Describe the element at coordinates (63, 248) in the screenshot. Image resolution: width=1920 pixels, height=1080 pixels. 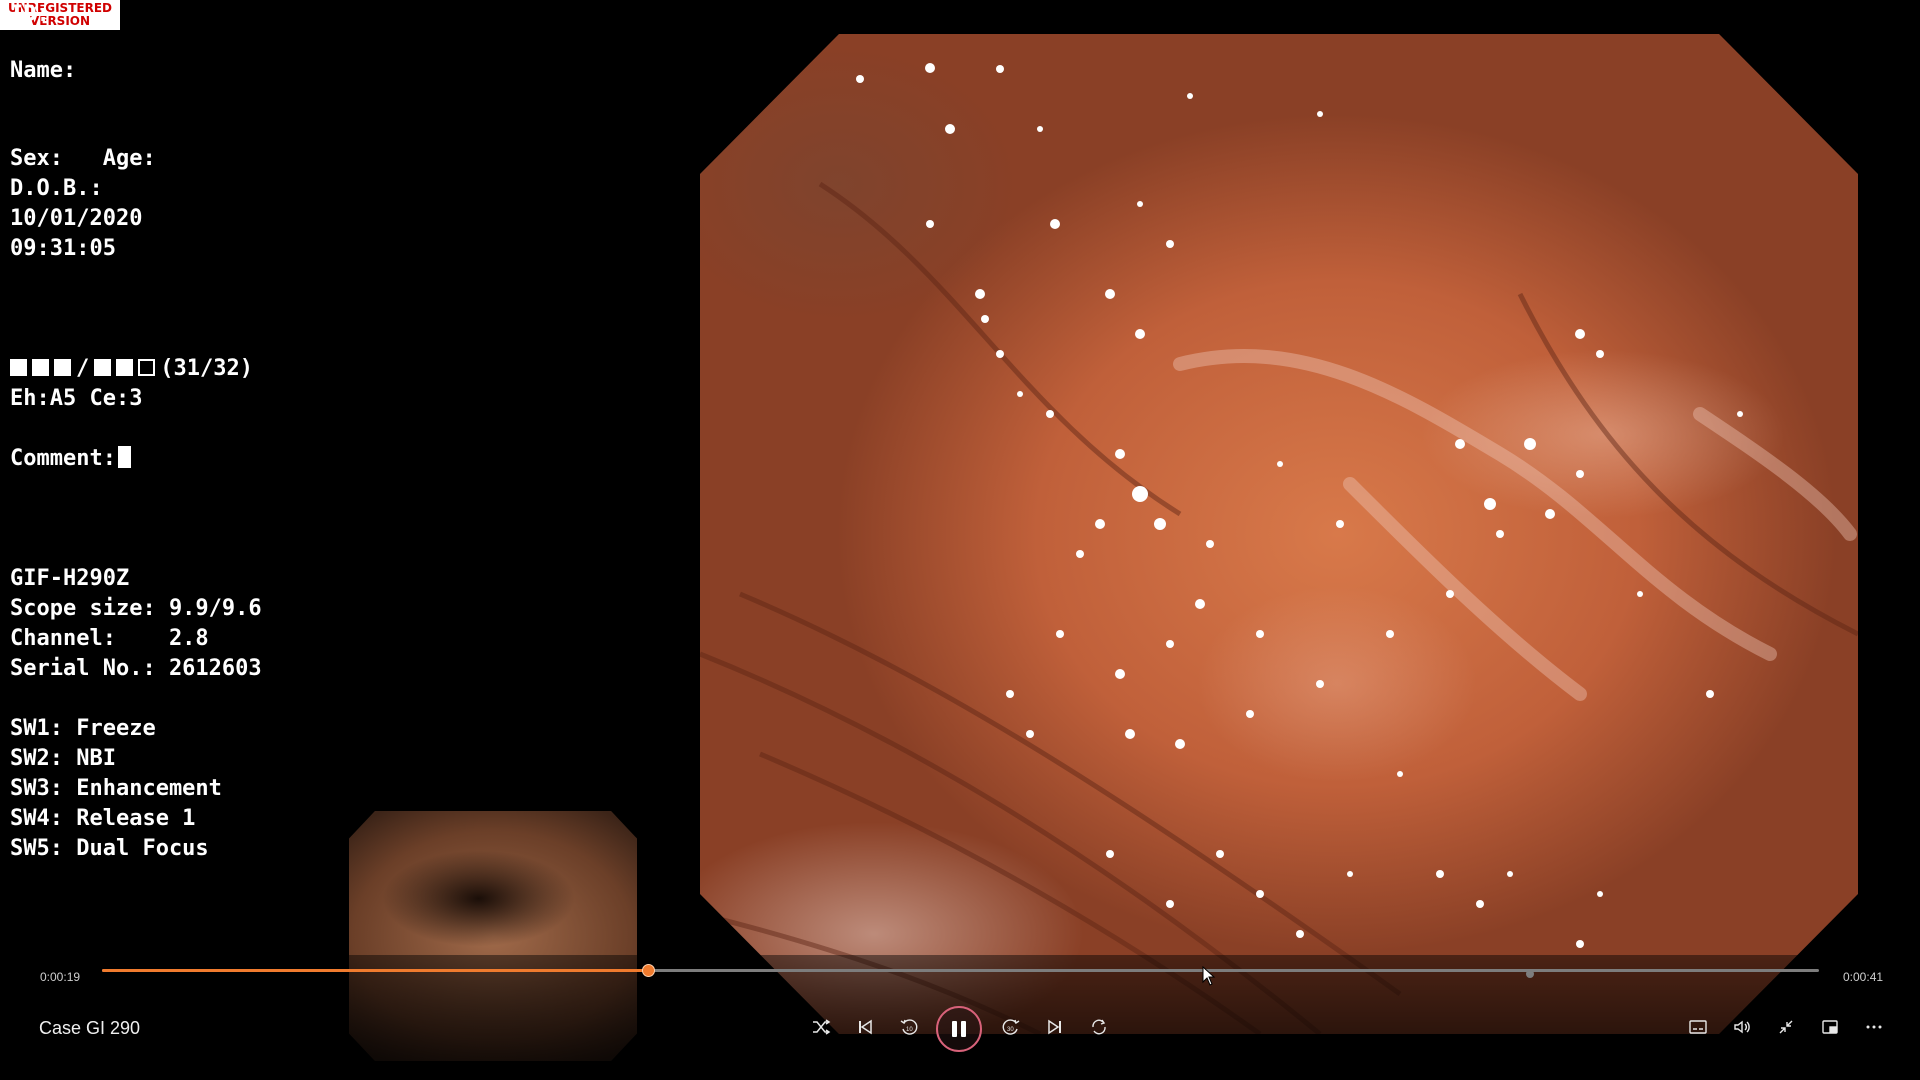
I see `exam-time: 09:31:05` at that location.